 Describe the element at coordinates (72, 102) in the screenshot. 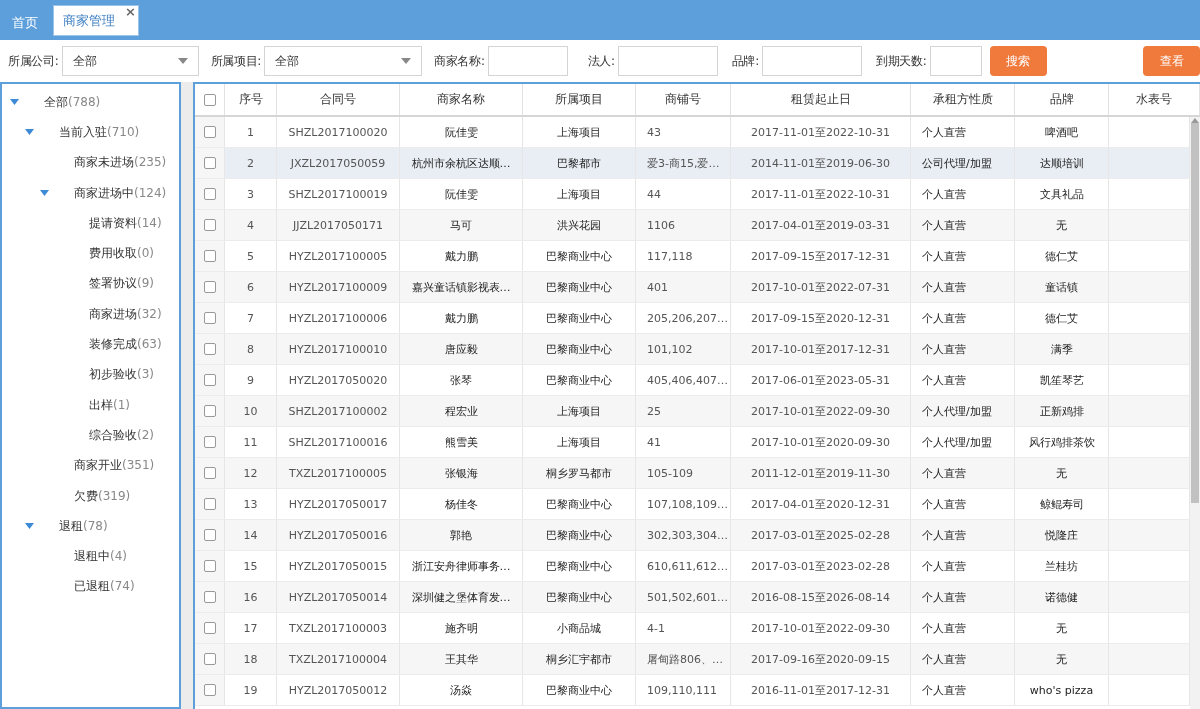

I see `tree-item: 全部(788)` at that location.